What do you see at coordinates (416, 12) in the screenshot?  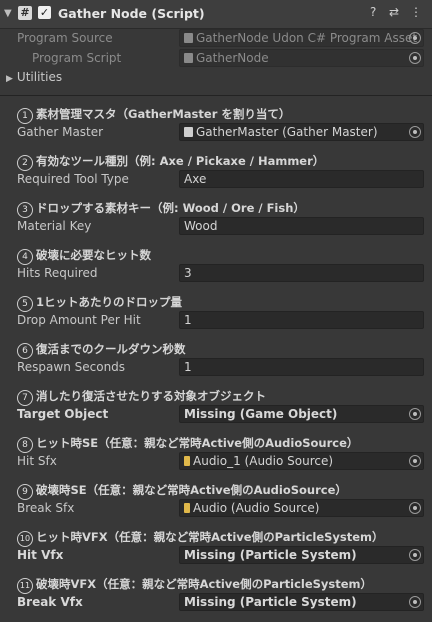 I see `context-menu-icon: ⋮` at bounding box center [416, 12].